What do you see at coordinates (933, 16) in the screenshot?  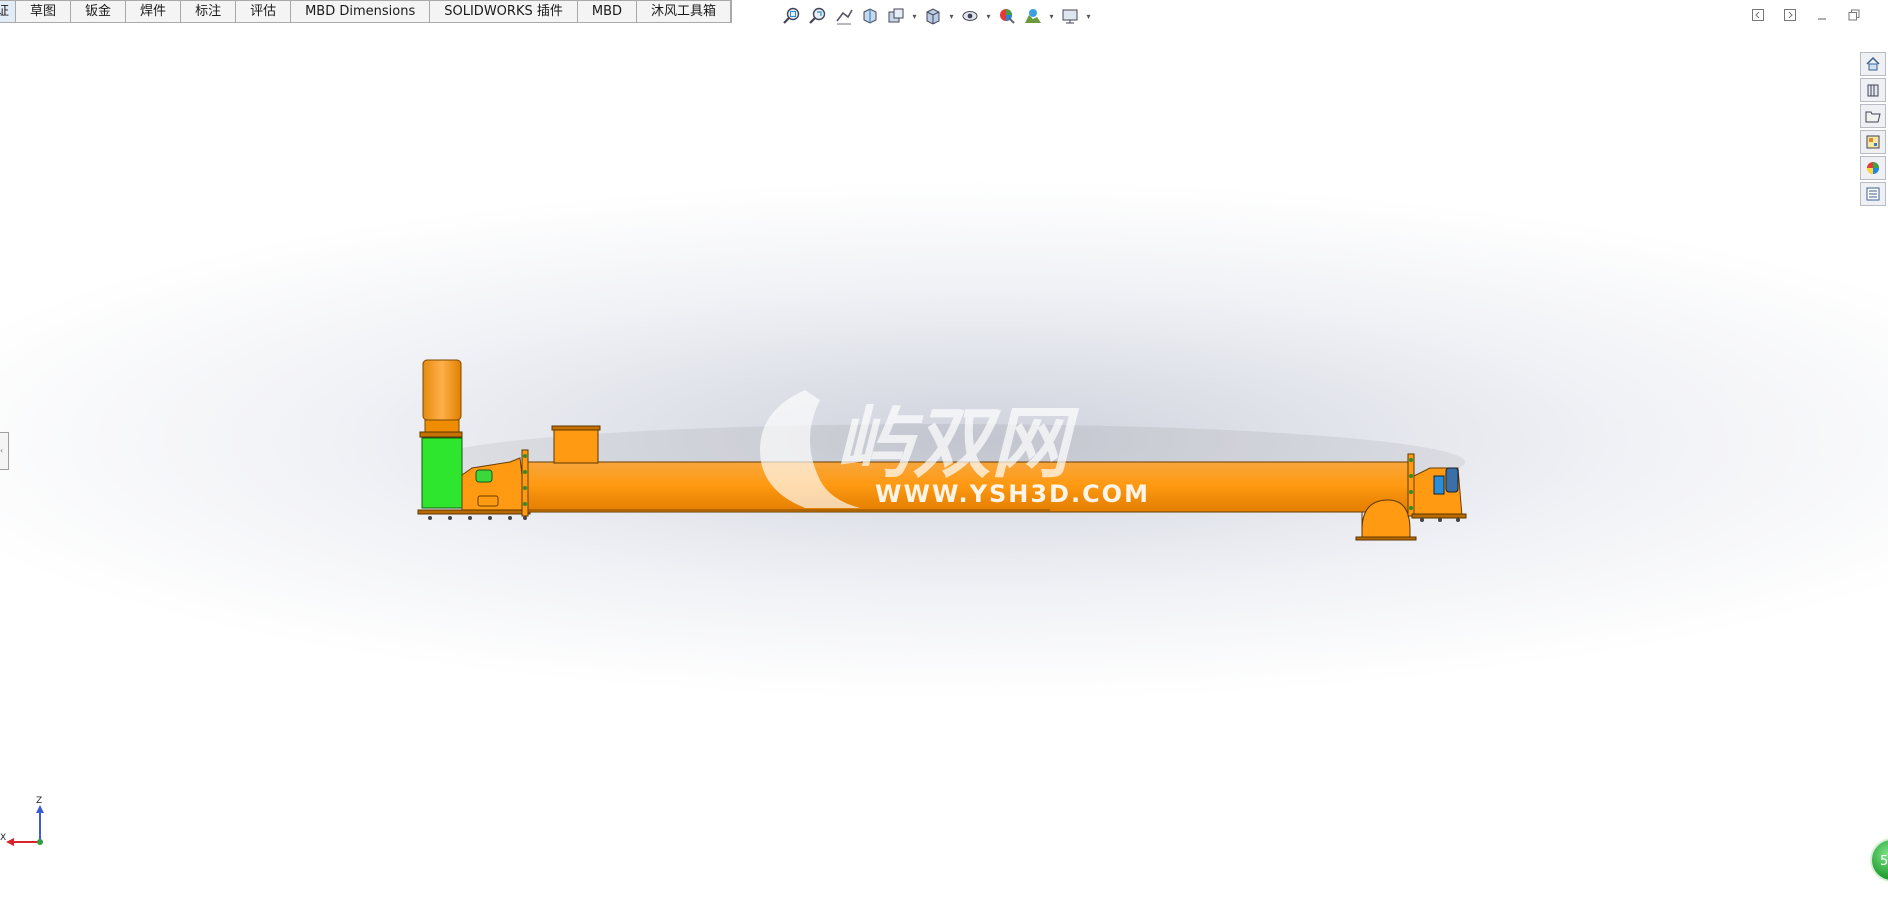 I see `view-orientation-icon` at bounding box center [933, 16].